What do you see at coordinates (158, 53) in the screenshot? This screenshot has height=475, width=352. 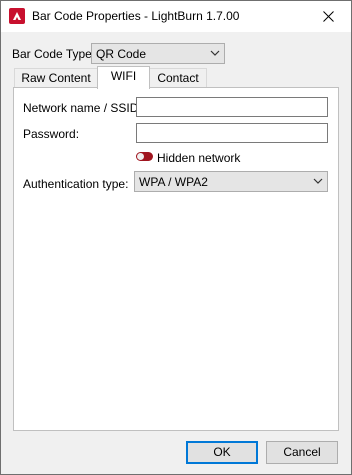 I see `barcode-type-select: QR Code` at bounding box center [158, 53].